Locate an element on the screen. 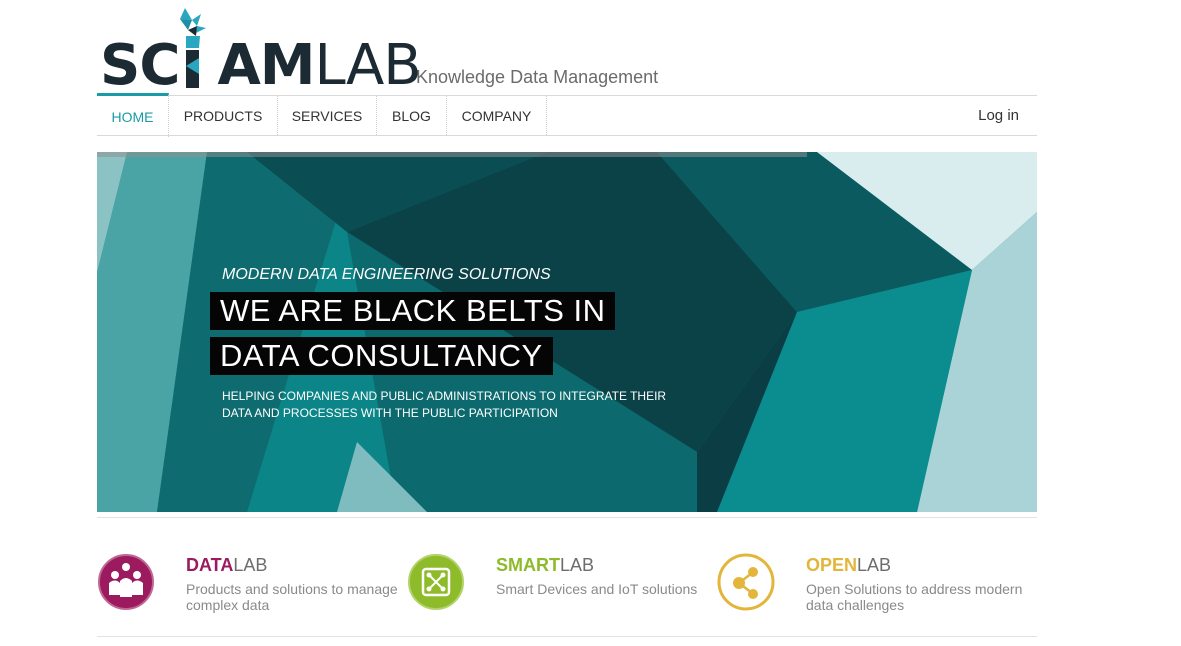 The width and height of the screenshot is (1181, 646). feature-smartlab: SMARTLAB Smart Devices and IoT solutions is located at coordinates (562, 586).